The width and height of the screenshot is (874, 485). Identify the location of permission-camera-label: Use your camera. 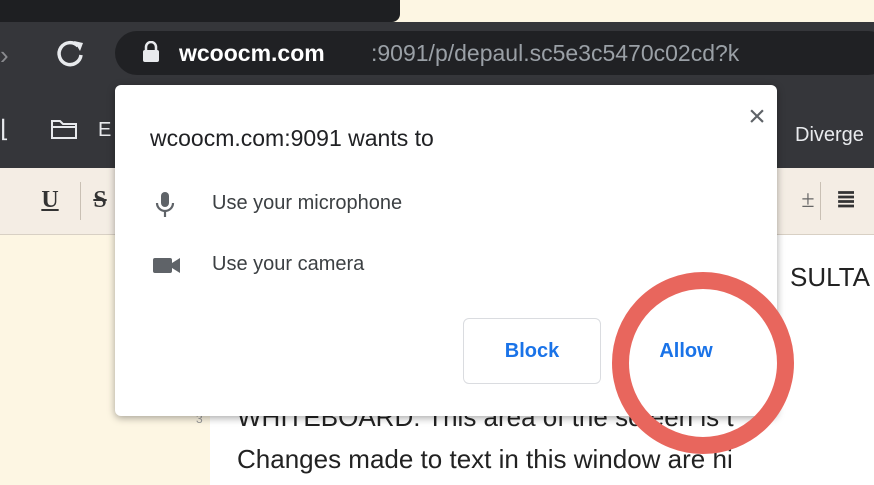
(288, 264).